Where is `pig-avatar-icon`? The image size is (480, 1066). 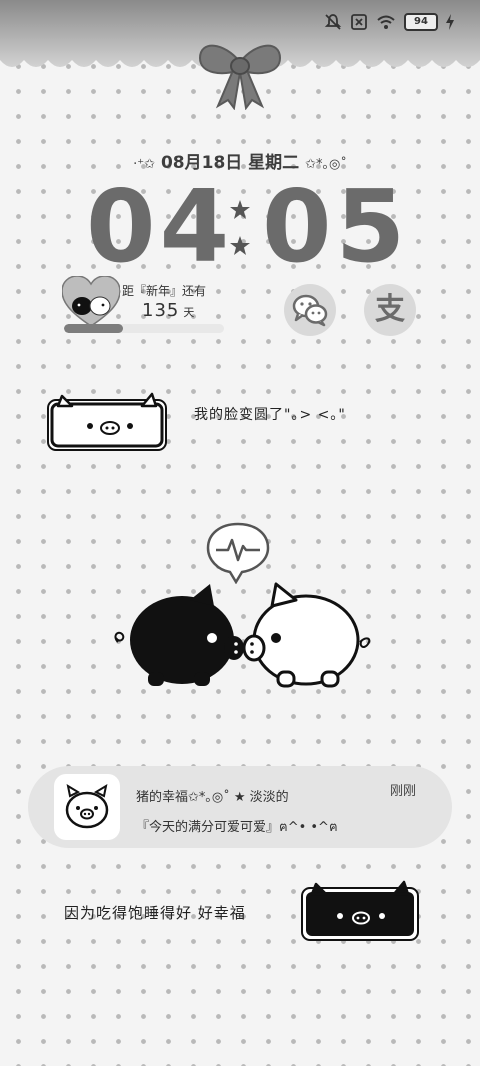
pig-avatar-icon is located at coordinates (87, 806).